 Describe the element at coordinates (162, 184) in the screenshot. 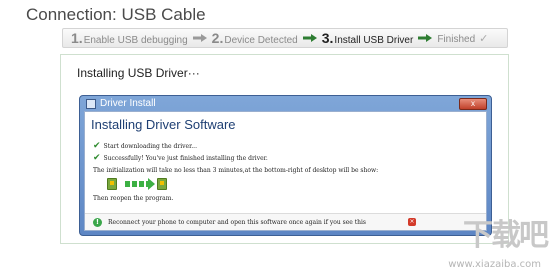

I see `device-connected-icon` at that location.